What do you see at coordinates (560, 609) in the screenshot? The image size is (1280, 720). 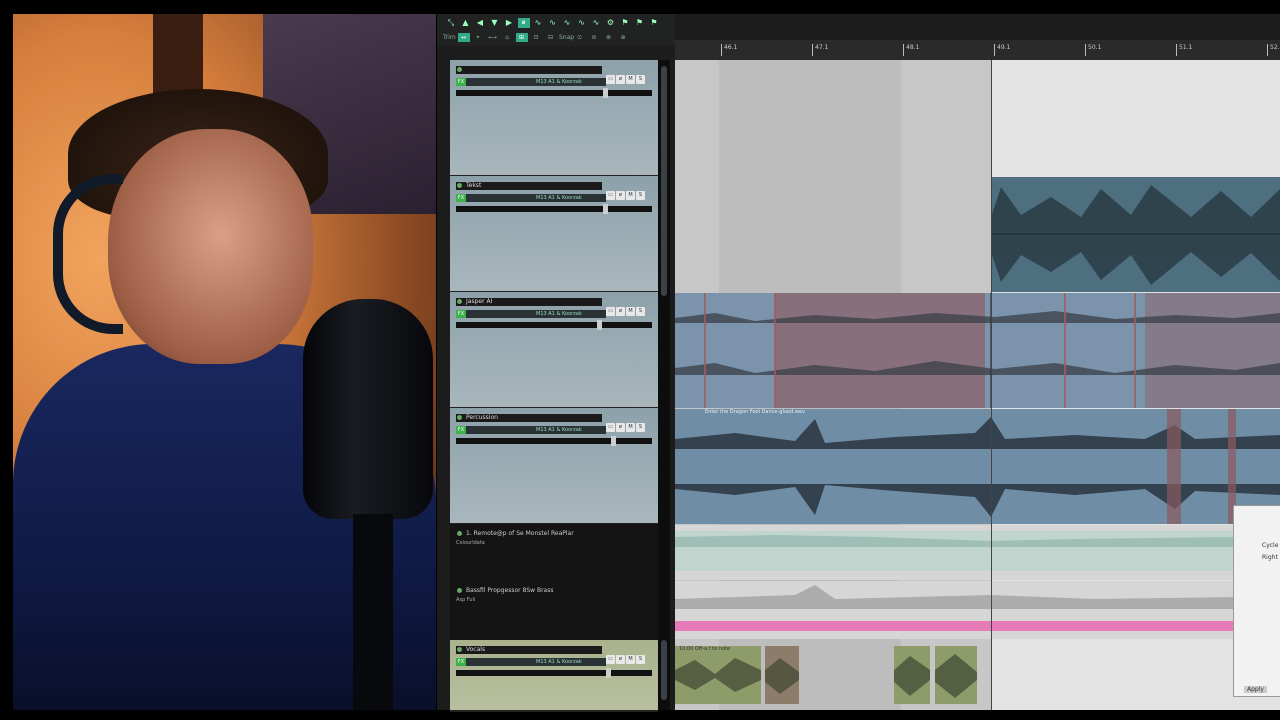 I see `folder-track-panel: Bassfil Propgessor 8Sw Brass Asp Fuli` at bounding box center [560, 609].